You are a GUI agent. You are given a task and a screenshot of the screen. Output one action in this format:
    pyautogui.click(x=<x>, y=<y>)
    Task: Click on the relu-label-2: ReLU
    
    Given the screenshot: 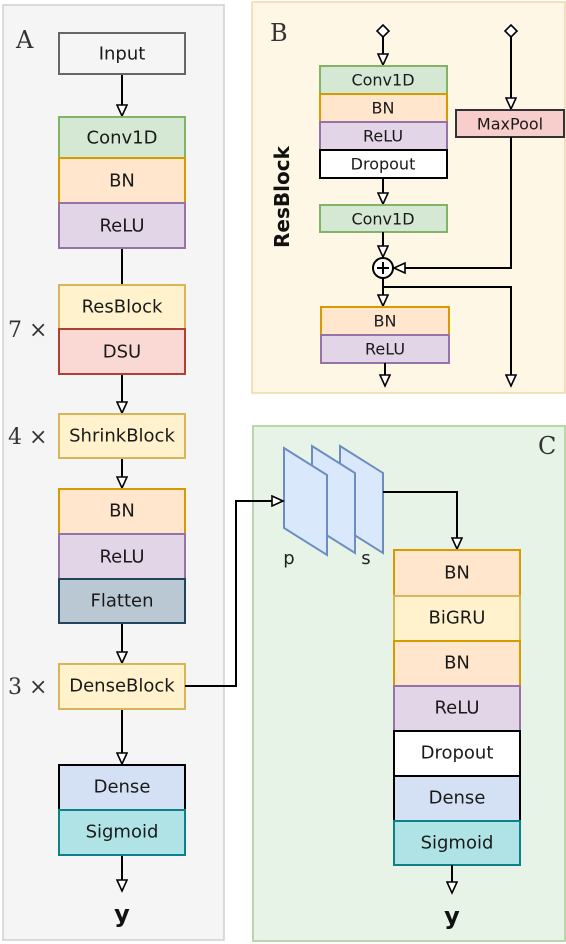 What is the action you would take?
    pyautogui.click(x=385, y=349)
    